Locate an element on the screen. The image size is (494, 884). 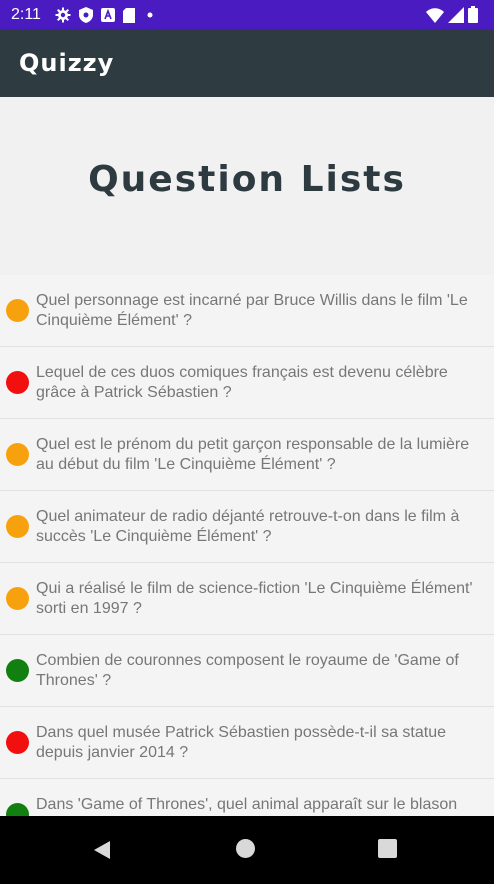
app-title: Quizzy is located at coordinates (67, 63).